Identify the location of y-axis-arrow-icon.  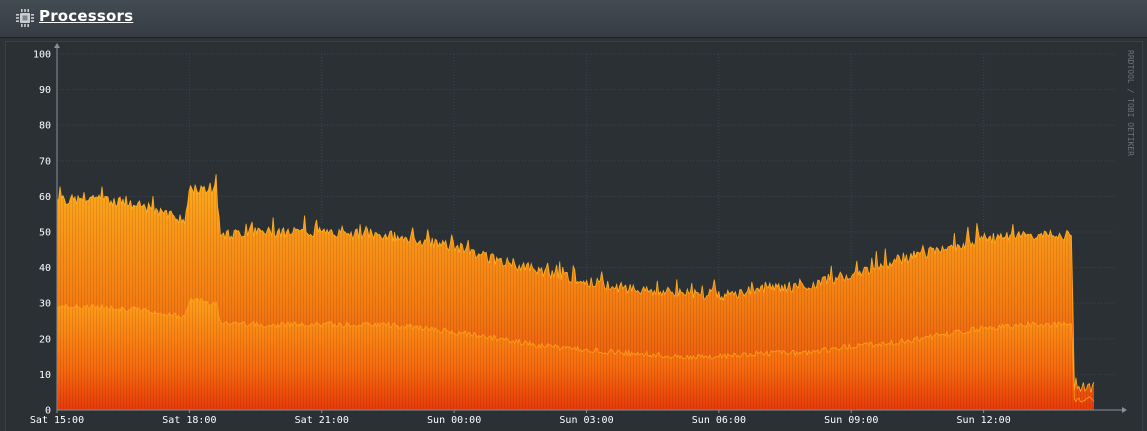
(57, 45).